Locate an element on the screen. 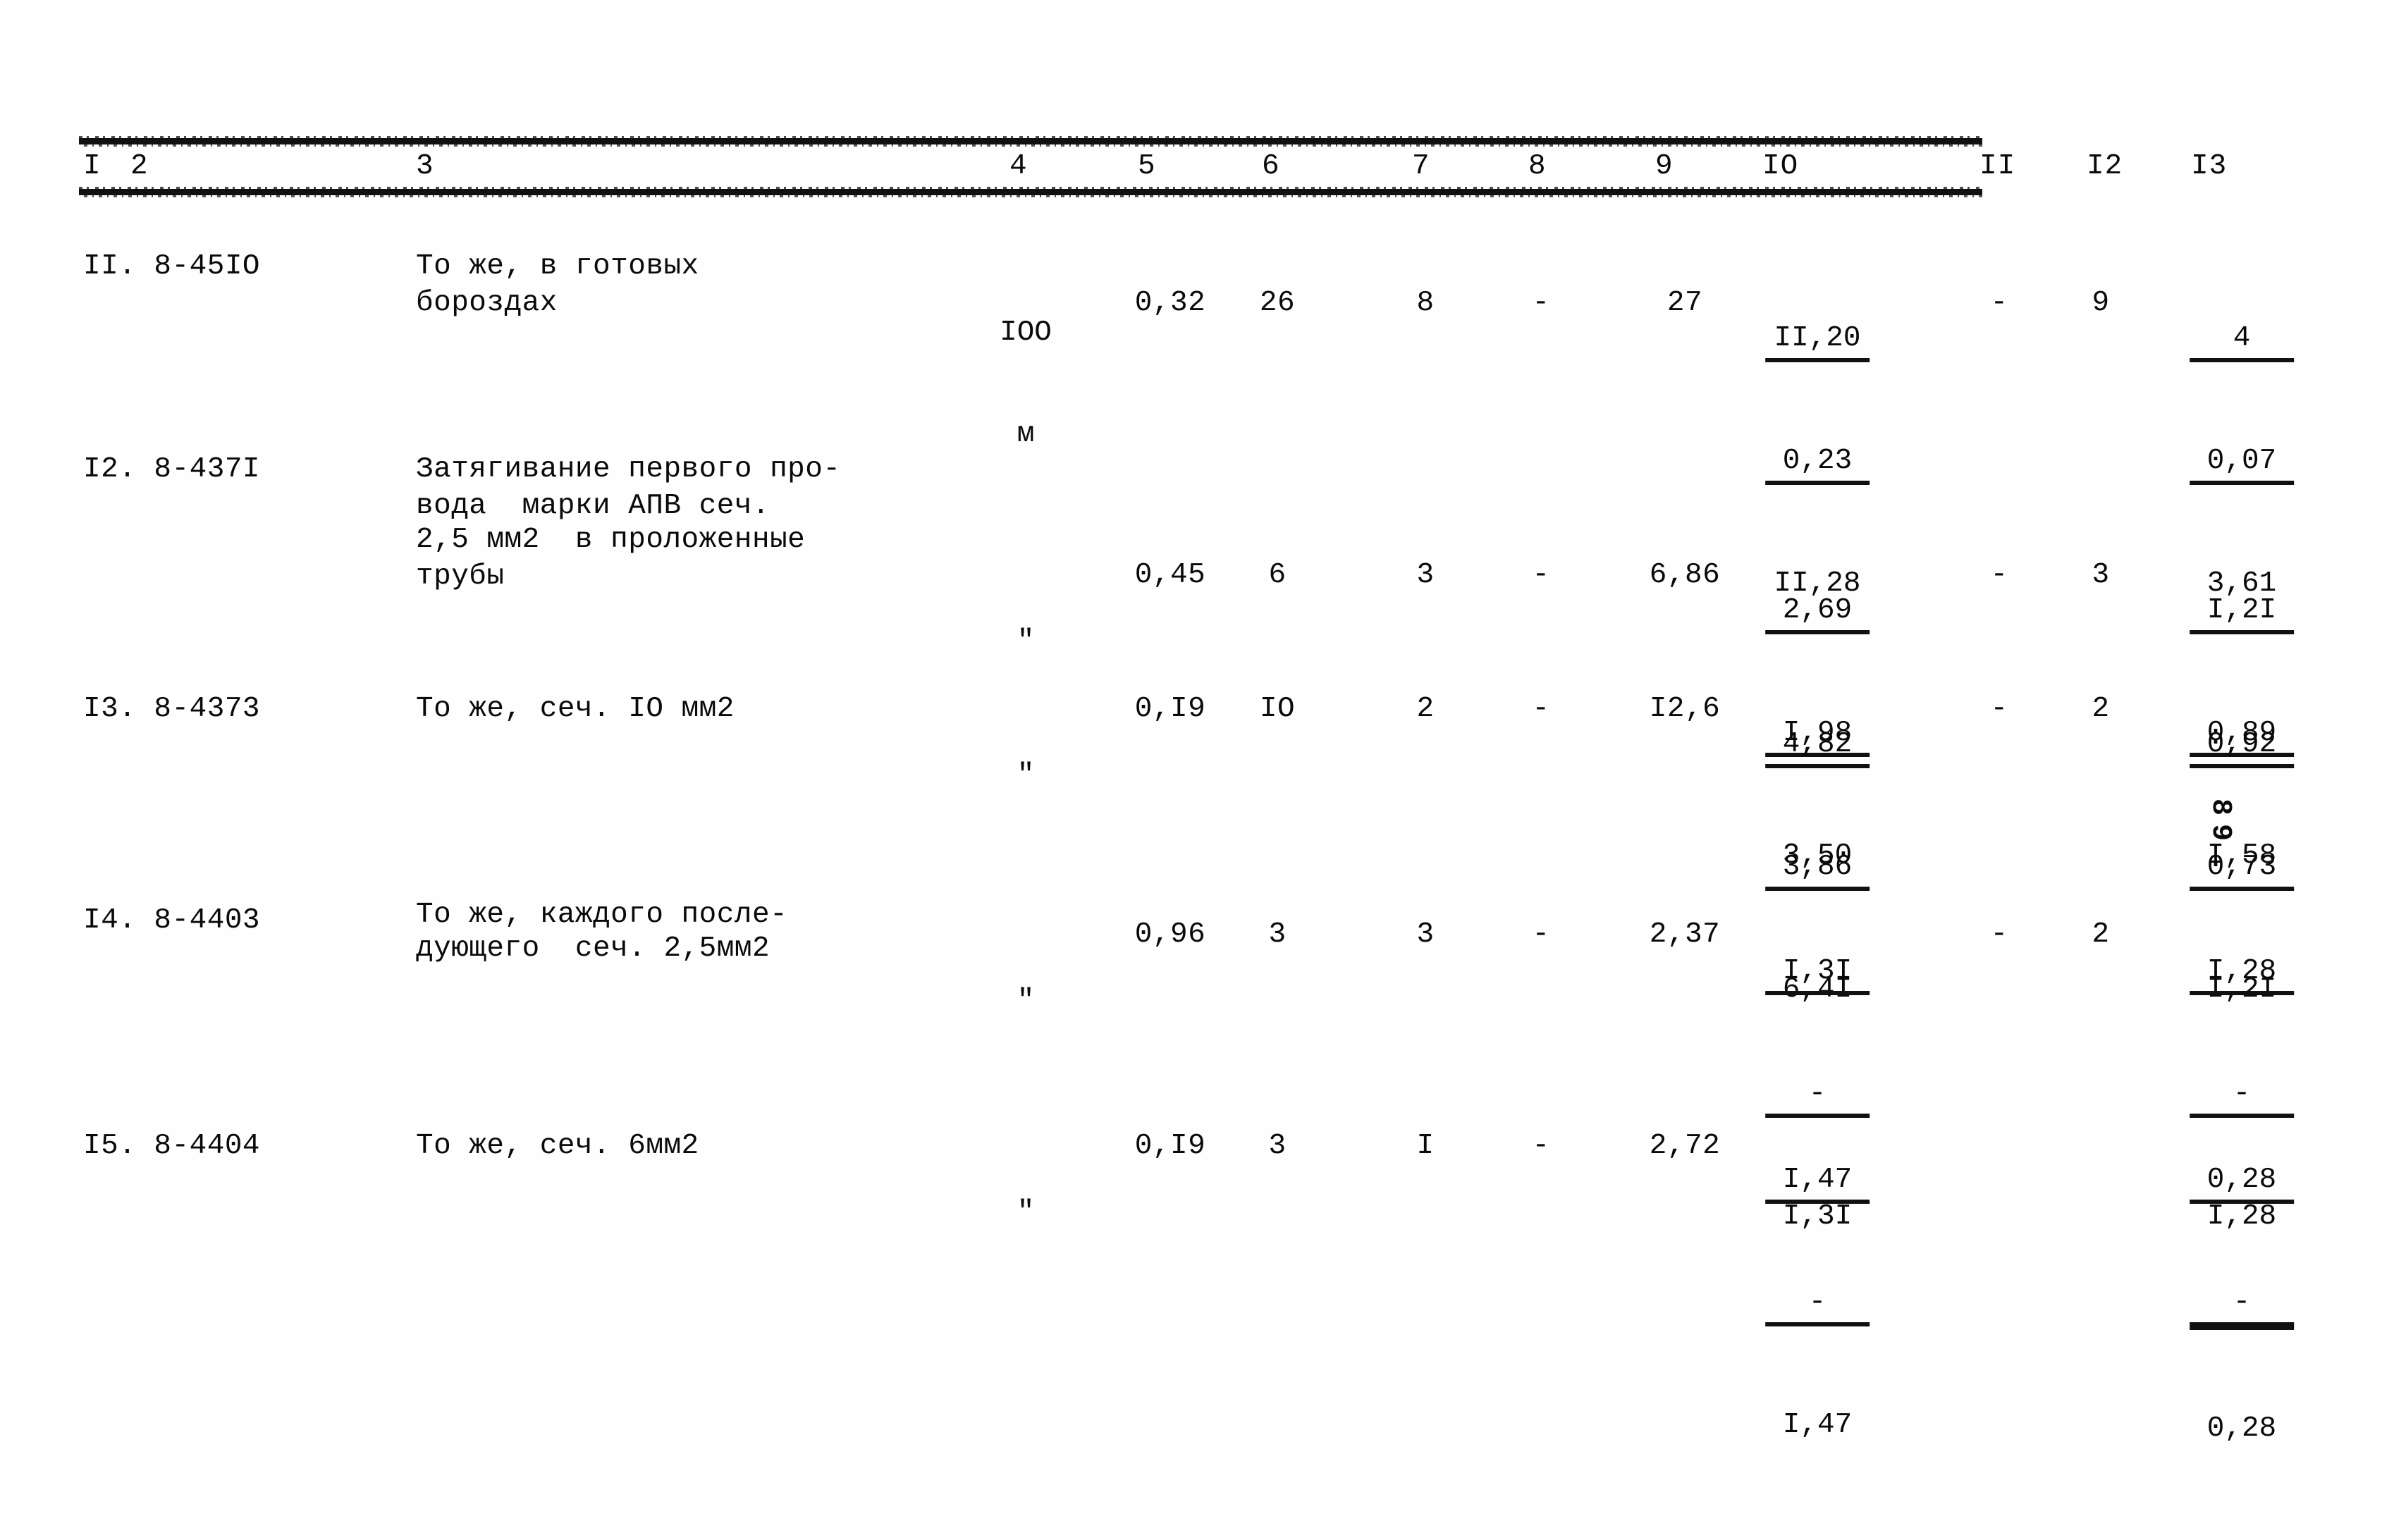  column-header-4: 4 is located at coordinates (1018, 166).